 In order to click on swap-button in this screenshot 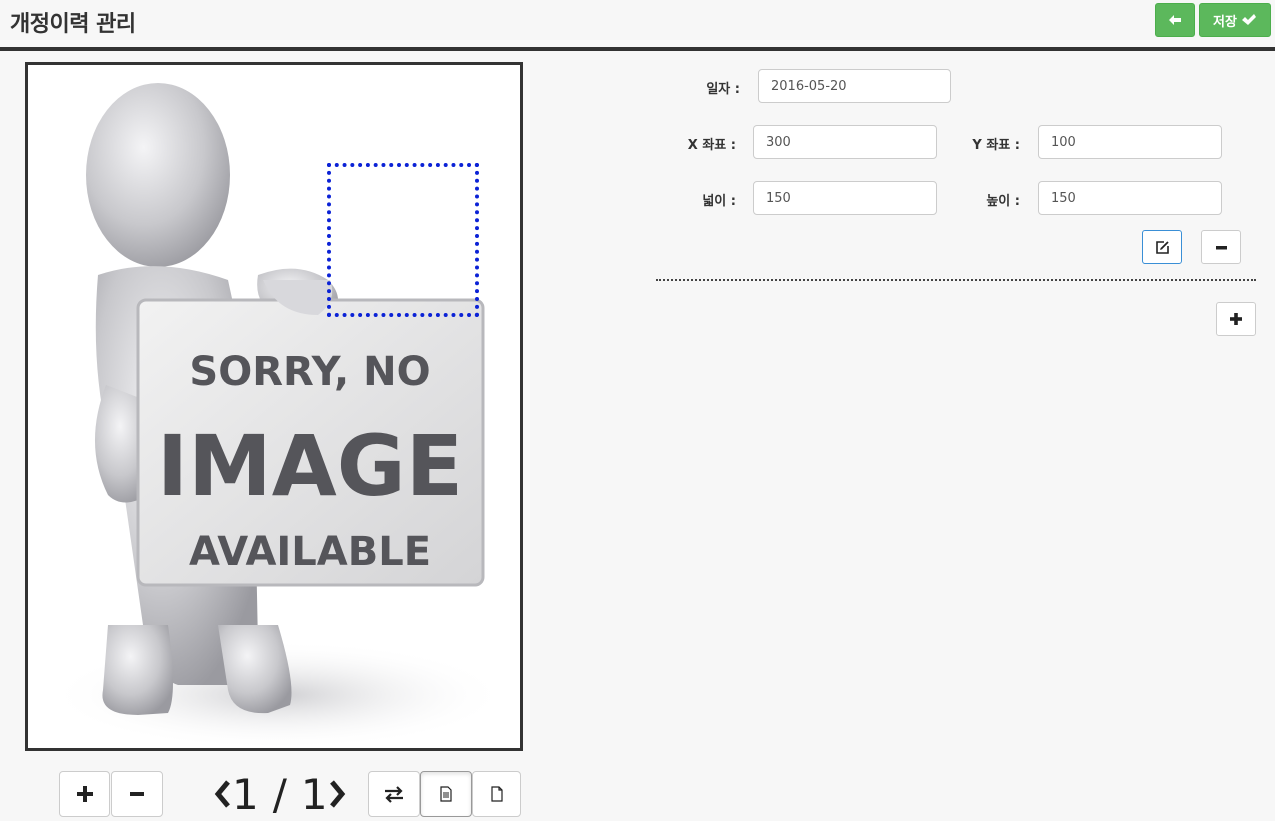, I will do `click(394, 794)`.